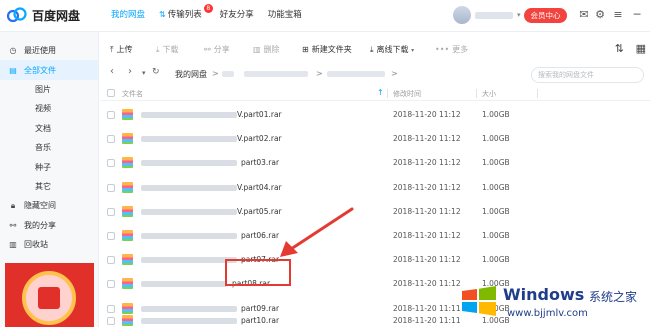 This screenshot has width=650, height=327. I want to click on select-all-checkbox, so click(111, 93).